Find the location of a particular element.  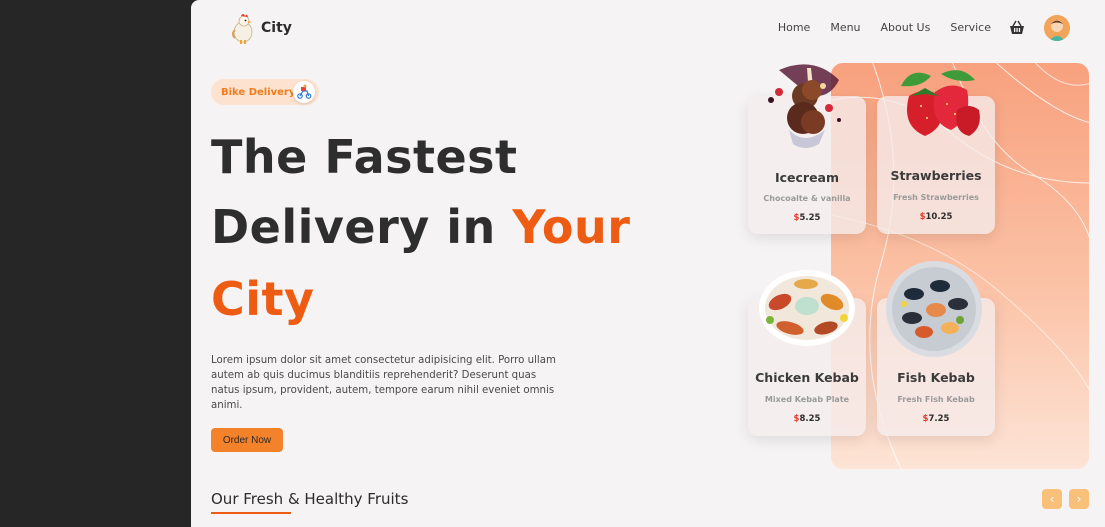

price-value: 5.25 is located at coordinates (810, 218).